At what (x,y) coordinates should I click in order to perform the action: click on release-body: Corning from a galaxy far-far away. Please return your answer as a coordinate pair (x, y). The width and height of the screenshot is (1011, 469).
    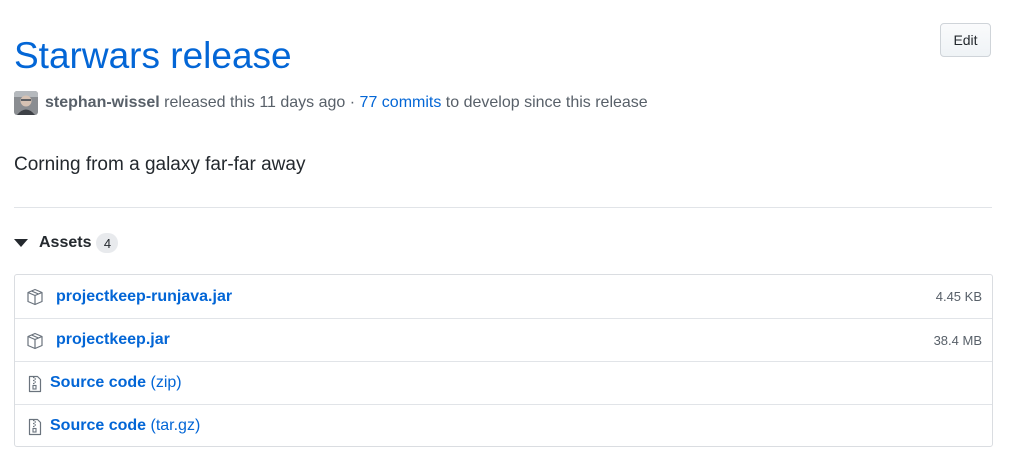
    Looking at the image, I should click on (160, 164).